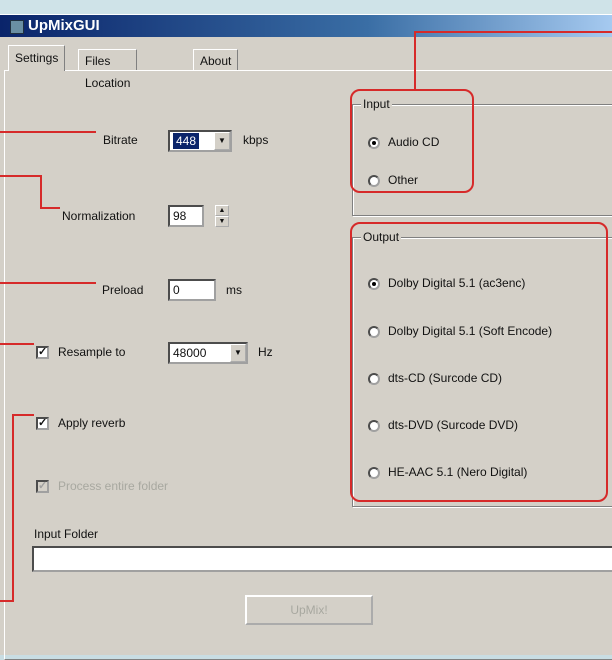 The width and height of the screenshot is (612, 660). I want to click on app-icon, so click(17, 27).